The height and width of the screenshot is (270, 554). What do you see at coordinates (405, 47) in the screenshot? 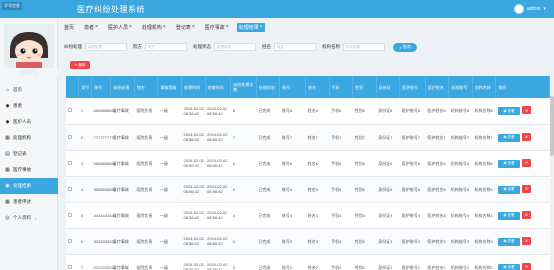
I see `query-button: ⌕ 查询` at bounding box center [405, 47].